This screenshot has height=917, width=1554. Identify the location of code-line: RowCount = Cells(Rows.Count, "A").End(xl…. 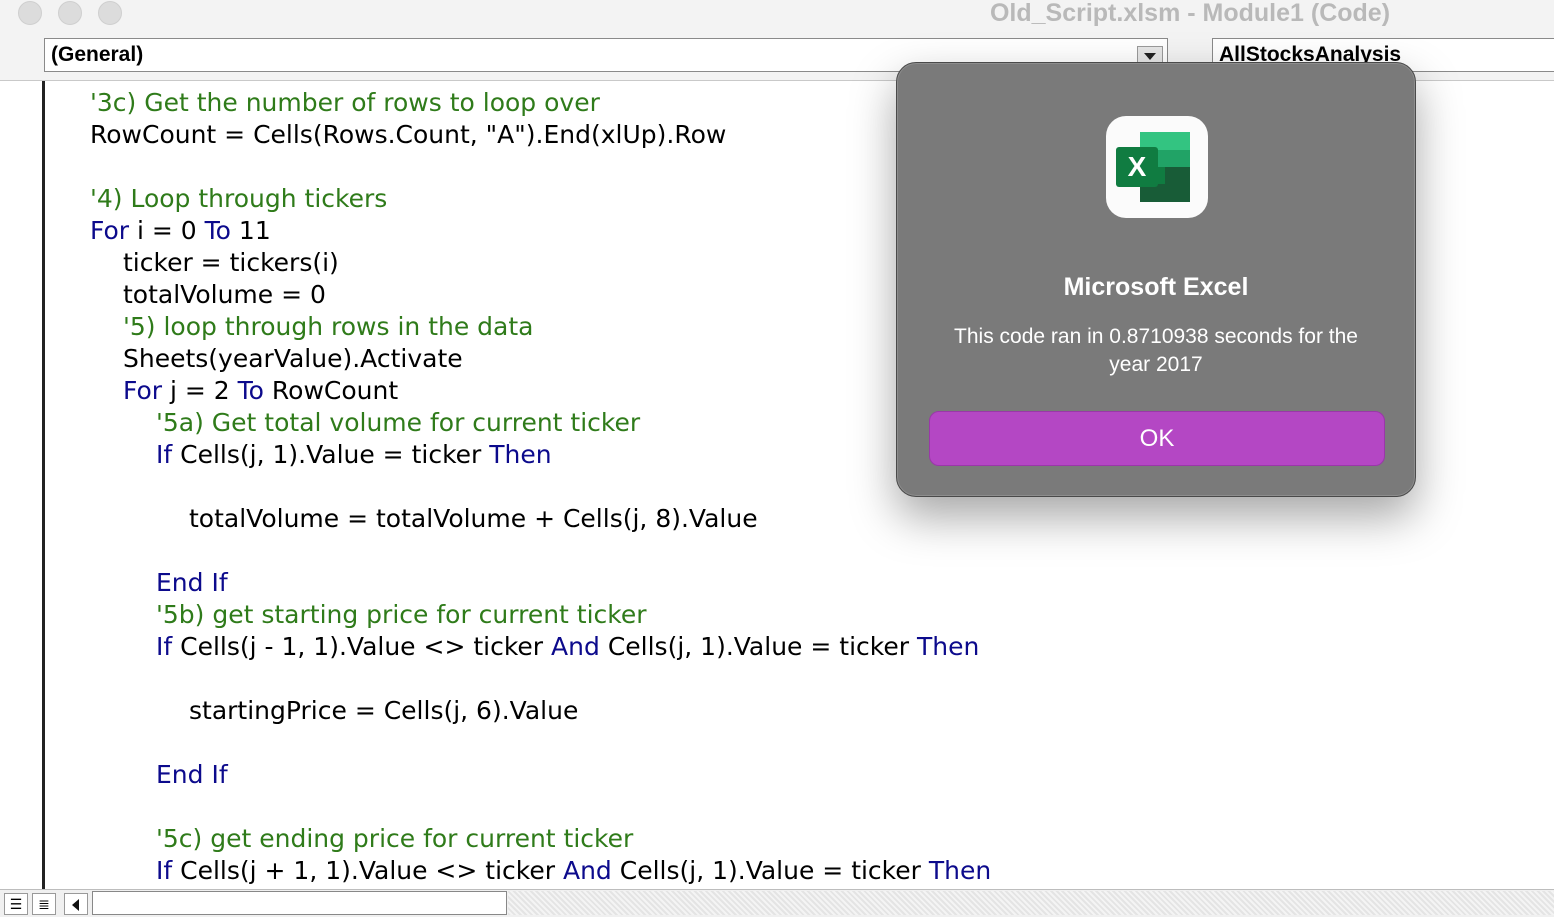
(408, 135).